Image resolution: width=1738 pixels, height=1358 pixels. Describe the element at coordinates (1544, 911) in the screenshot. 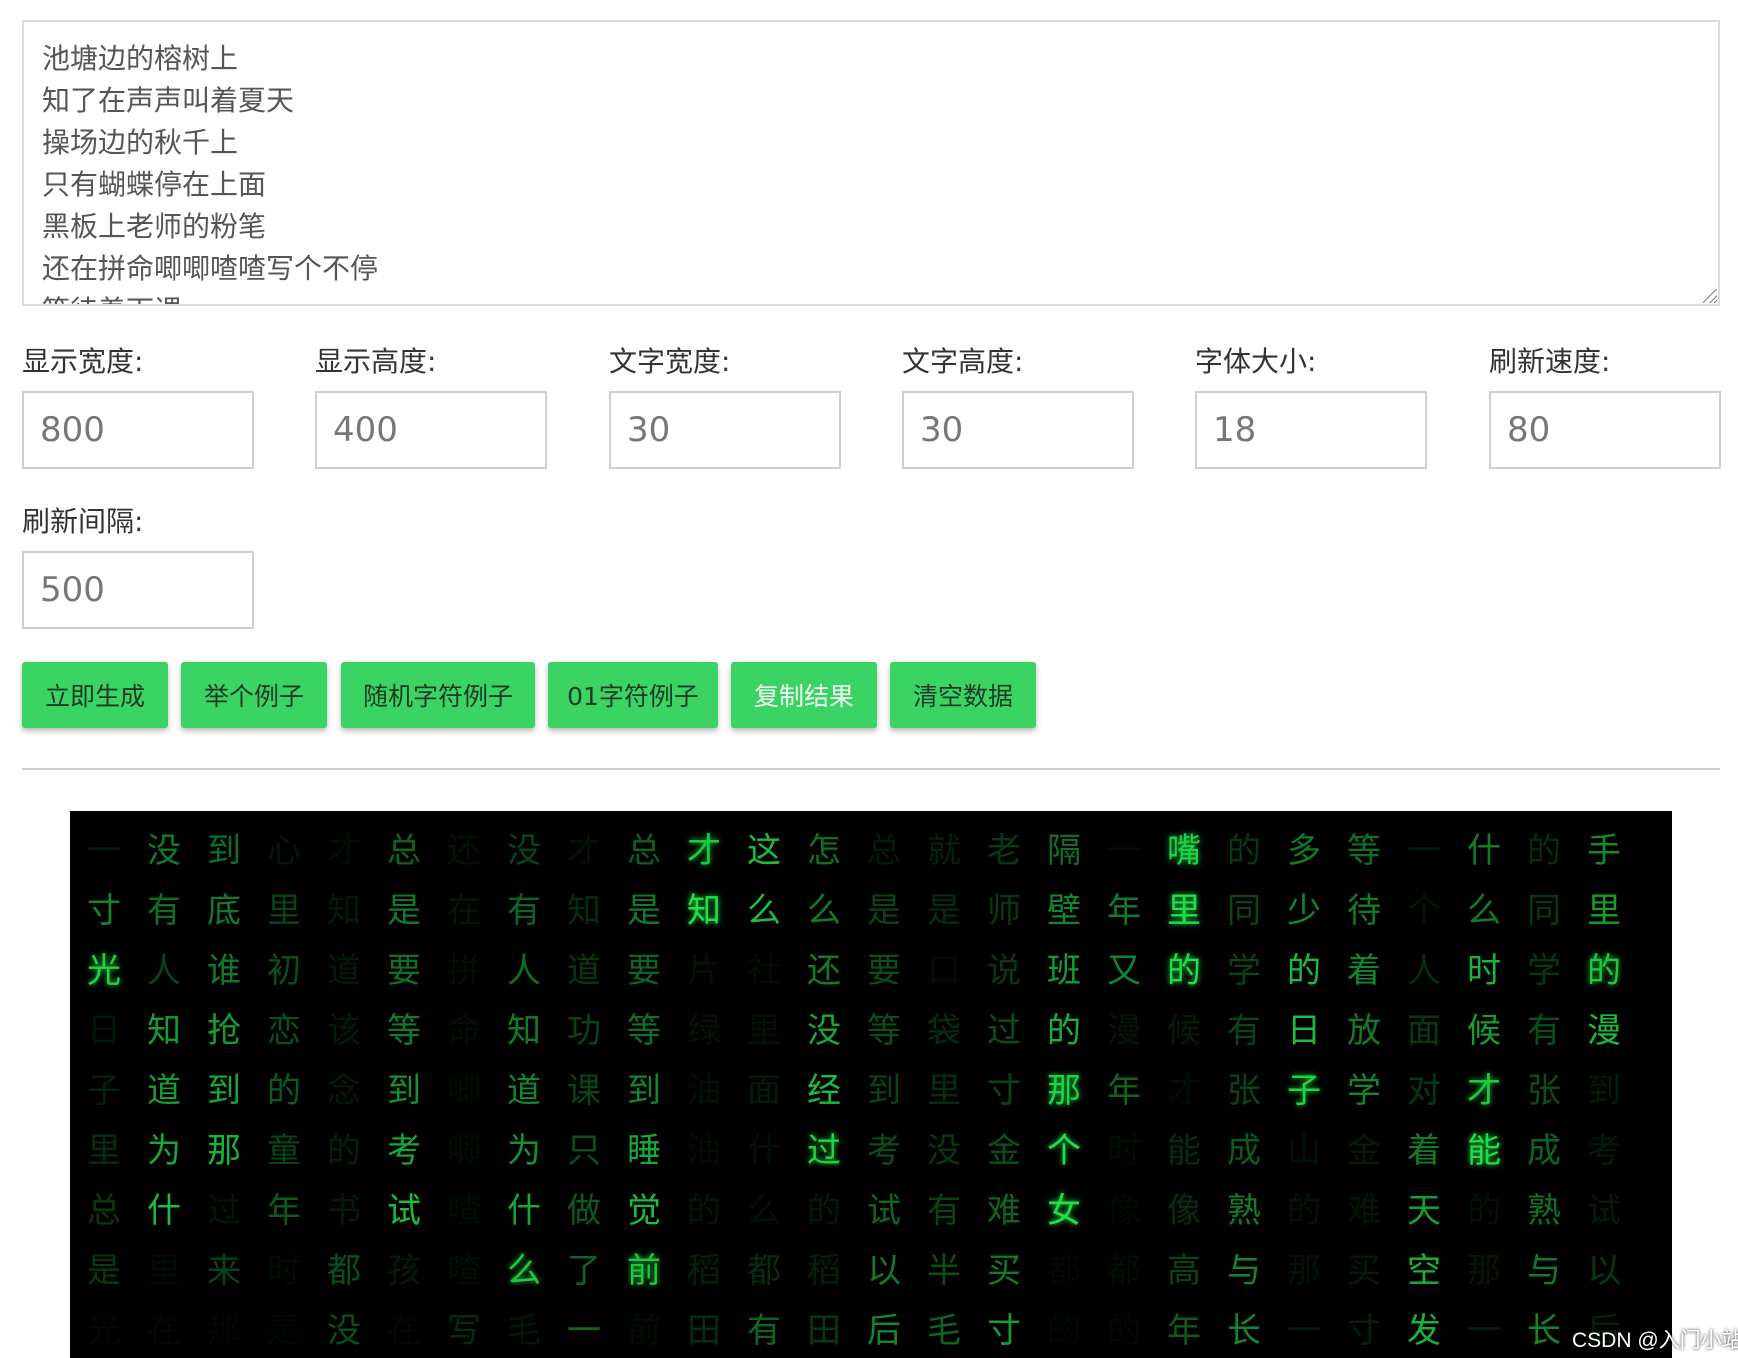

I see `matrix-glyph: 同` at that location.